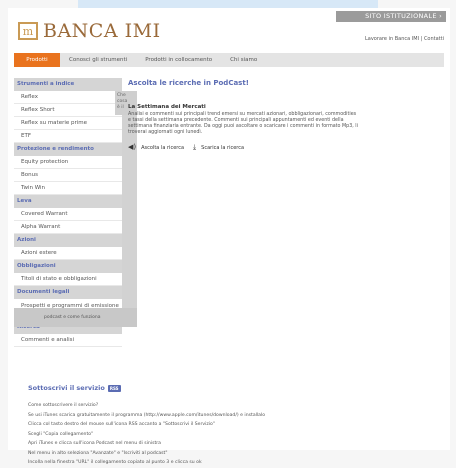 The width and height of the screenshot is (456, 468). What do you see at coordinates (167, 107) in the screenshot?
I see `section-subtitle: La Settimana dei Mercati` at bounding box center [167, 107].